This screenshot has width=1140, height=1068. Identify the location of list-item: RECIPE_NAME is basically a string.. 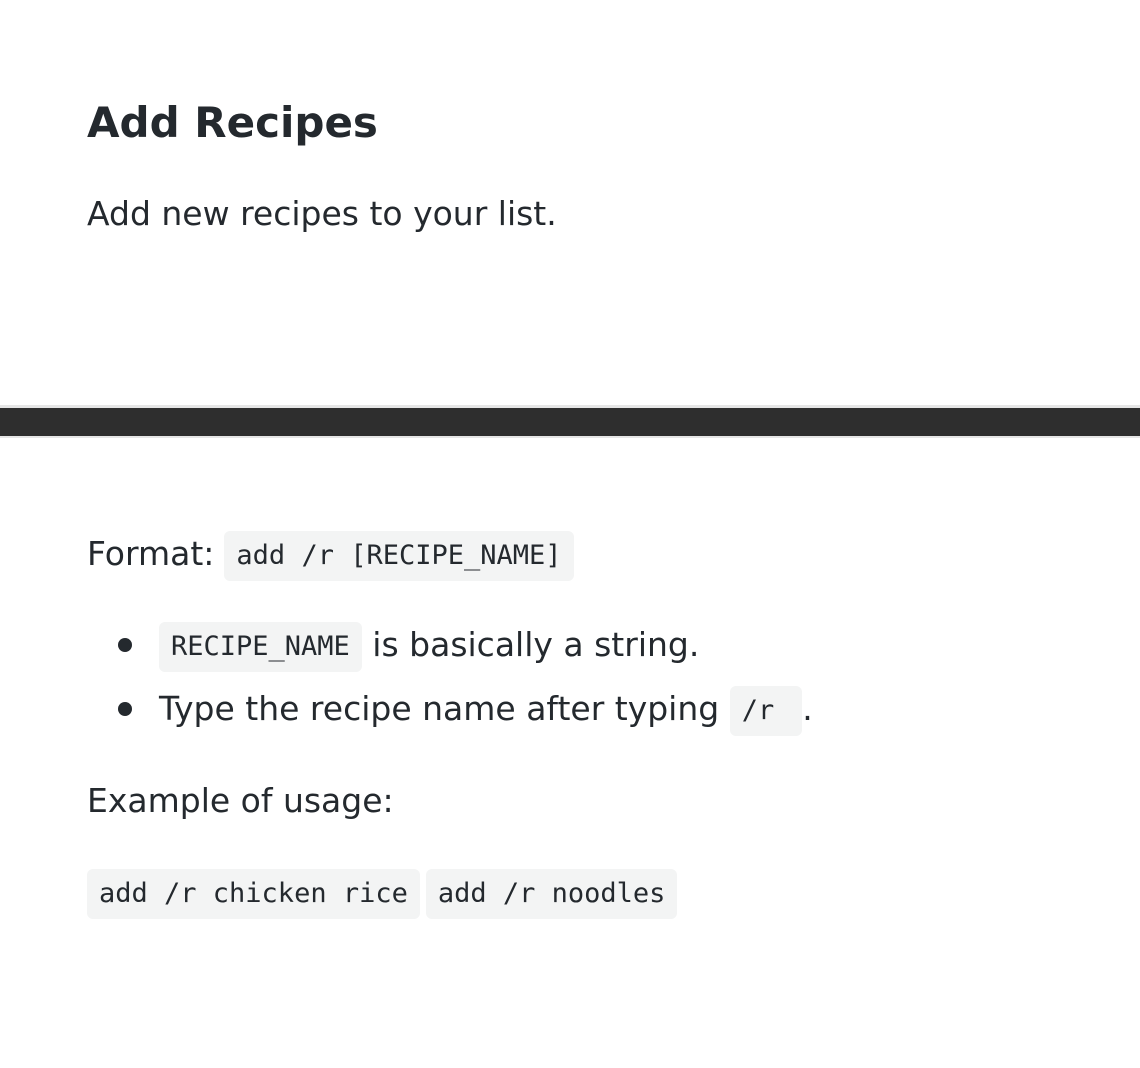
(463, 646).